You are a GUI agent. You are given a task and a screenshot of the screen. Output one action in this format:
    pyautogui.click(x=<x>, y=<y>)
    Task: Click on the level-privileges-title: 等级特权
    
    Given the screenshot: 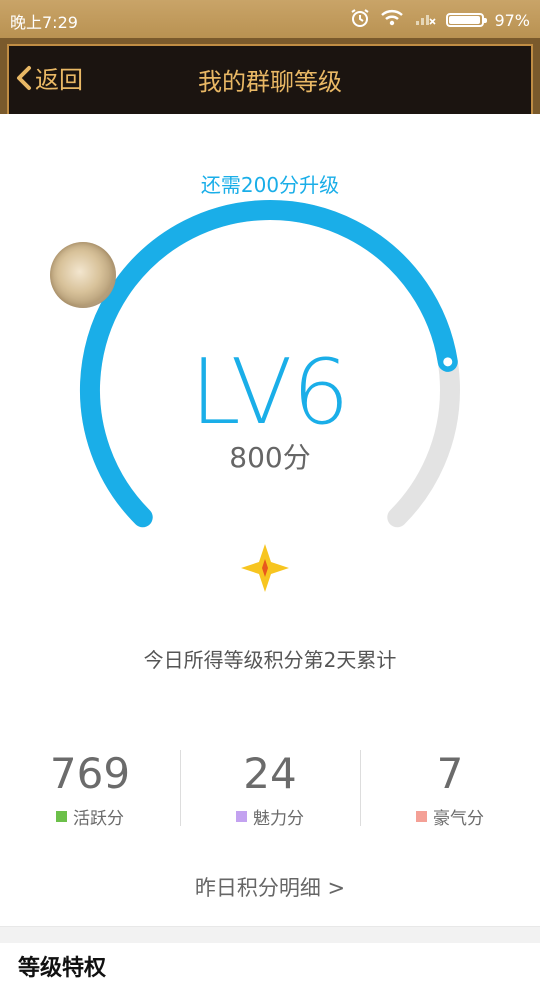 What is the action you would take?
    pyautogui.click(x=62, y=968)
    